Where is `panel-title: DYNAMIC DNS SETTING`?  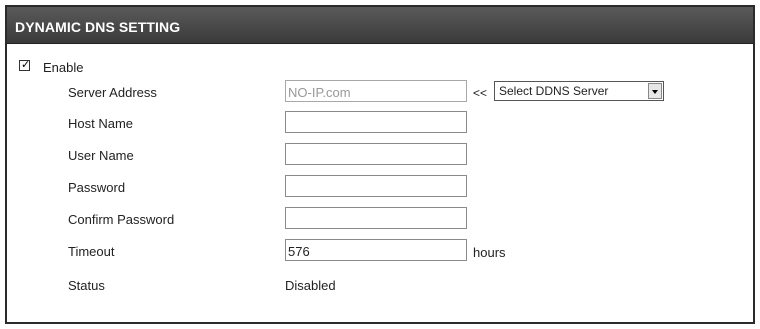
panel-title: DYNAMIC DNS SETTING is located at coordinates (380, 25).